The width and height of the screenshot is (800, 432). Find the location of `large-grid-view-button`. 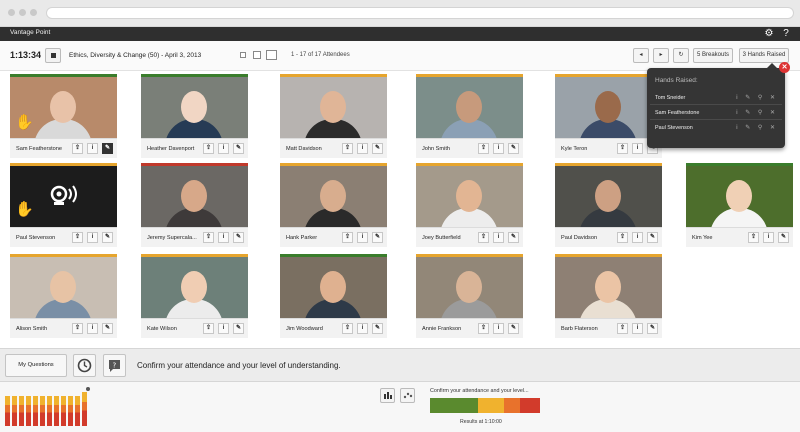

large-grid-view-button is located at coordinates (271, 55).